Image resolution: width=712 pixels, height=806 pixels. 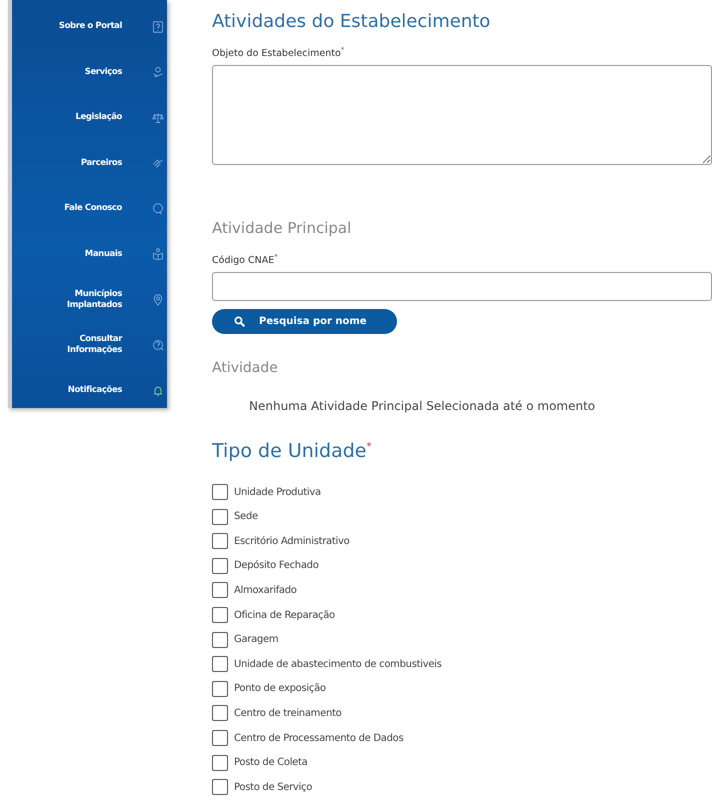 What do you see at coordinates (86, 26) in the screenshot?
I see `sidebar-item: Sobre o Portal` at bounding box center [86, 26].